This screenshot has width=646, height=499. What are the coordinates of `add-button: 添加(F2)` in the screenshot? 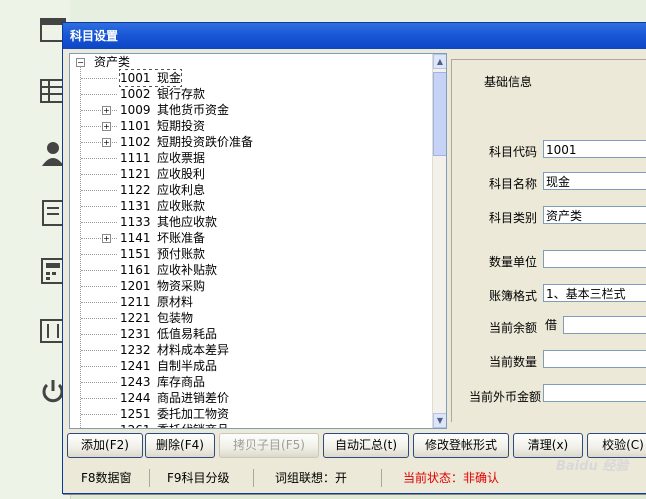 It's located at (105, 445).